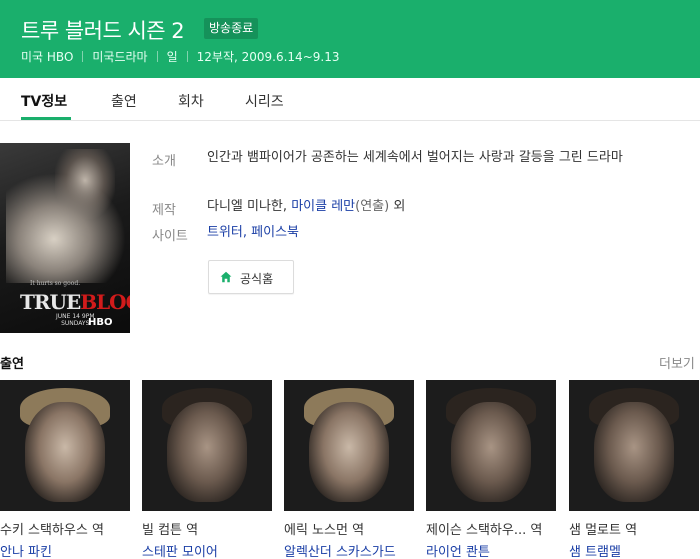 This screenshot has height=559, width=700. What do you see at coordinates (399, 206) in the screenshot?
I see `production-etc: 외` at bounding box center [399, 206].